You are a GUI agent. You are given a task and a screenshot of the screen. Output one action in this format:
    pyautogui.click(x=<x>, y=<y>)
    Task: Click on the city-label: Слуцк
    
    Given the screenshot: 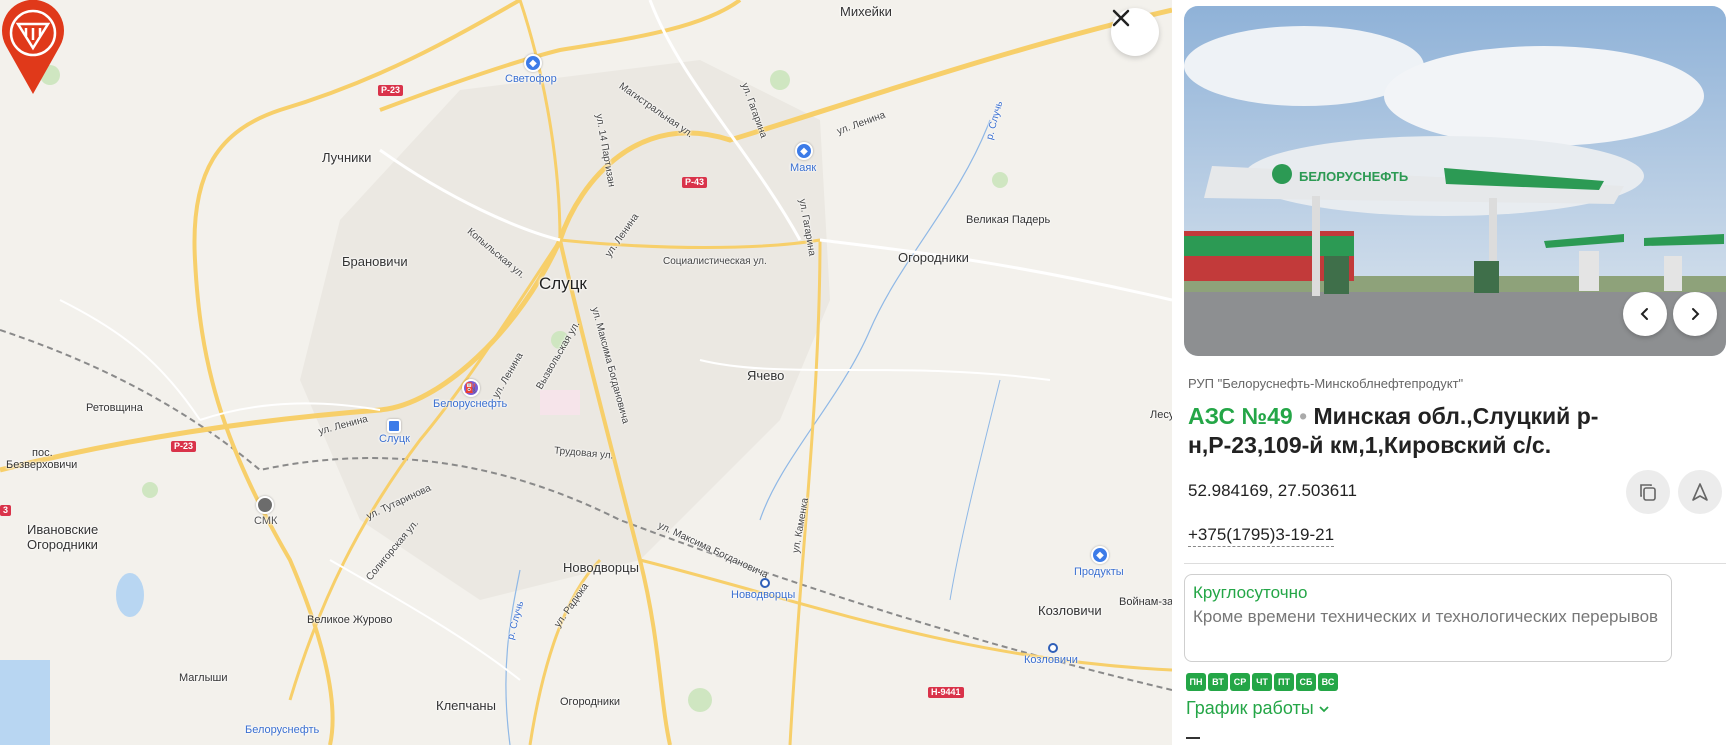 What is the action you would take?
    pyautogui.click(x=563, y=283)
    